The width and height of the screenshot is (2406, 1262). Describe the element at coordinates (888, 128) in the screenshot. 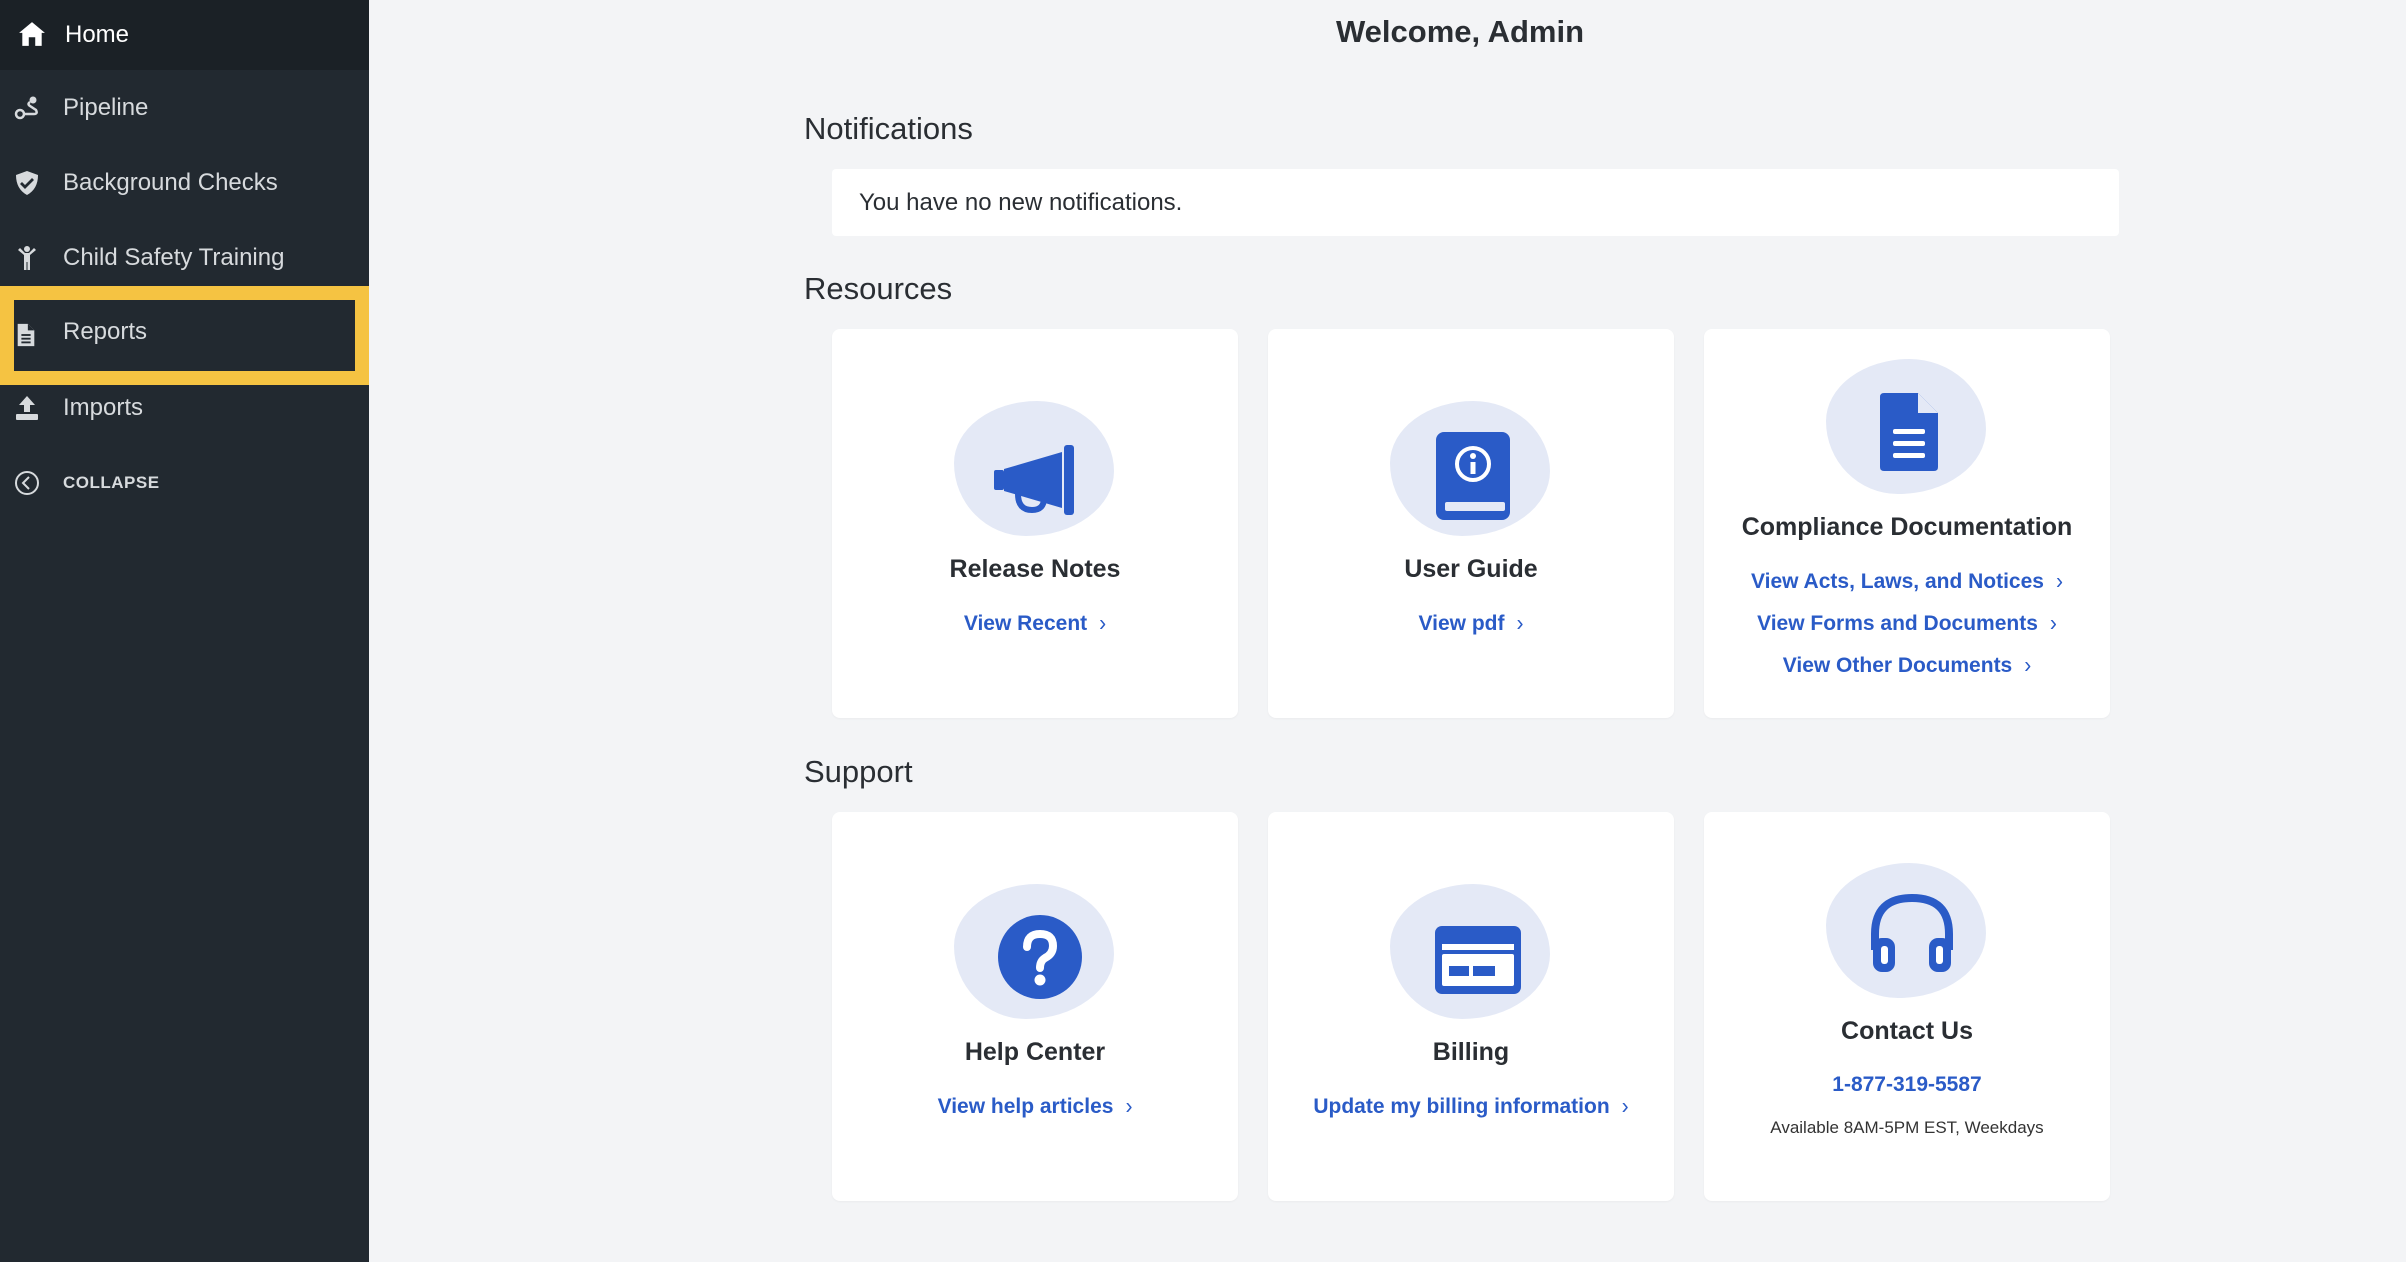

I see `notifications-heading: Notifications` at that location.